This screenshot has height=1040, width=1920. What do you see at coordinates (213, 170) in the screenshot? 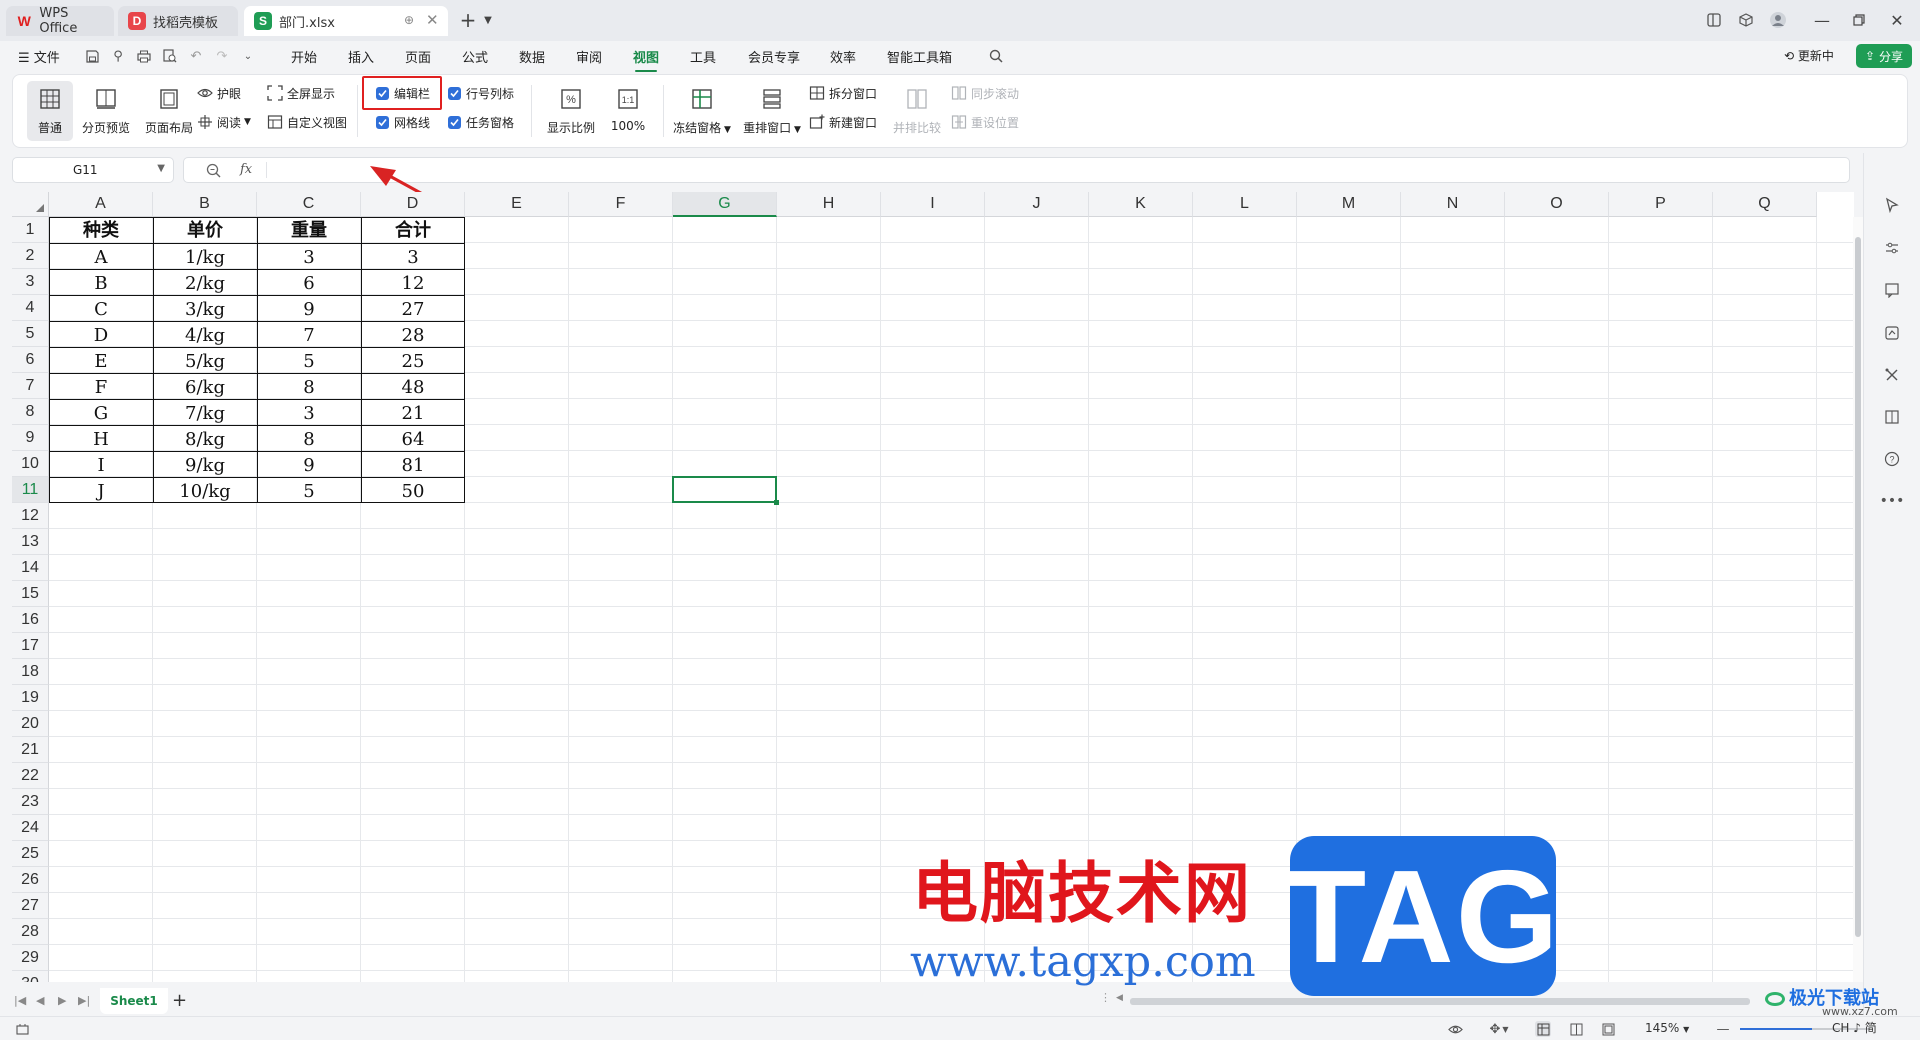
I see `zoom-formula-icon` at bounding box center [213, 170].